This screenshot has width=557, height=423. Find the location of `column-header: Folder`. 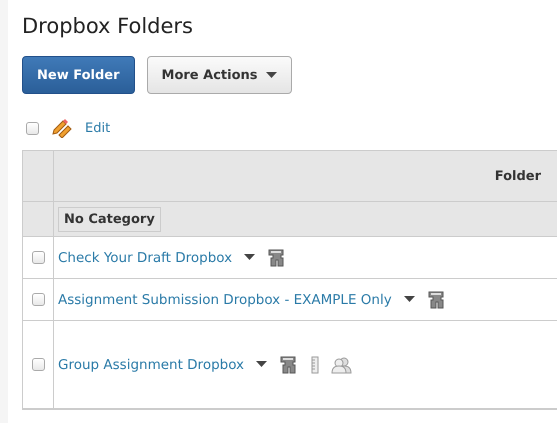

column-header: Folder is located at coordinates (305, 176).